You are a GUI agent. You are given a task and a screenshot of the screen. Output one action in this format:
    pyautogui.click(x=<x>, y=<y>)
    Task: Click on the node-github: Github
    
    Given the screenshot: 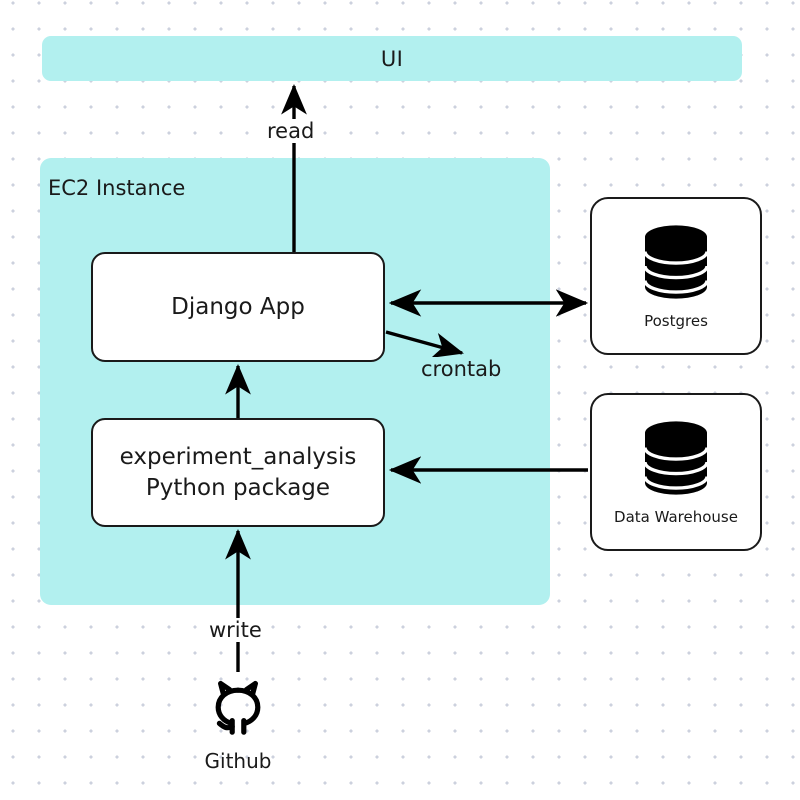 What is the action you would take?
    pyautogui.click(x=238, y=729)
    